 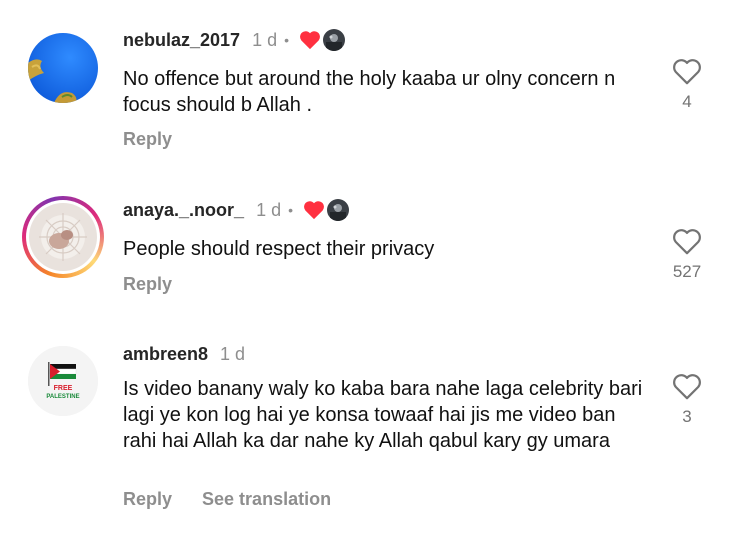 I want to click on like-control: 3, so click(x=687, y=400).